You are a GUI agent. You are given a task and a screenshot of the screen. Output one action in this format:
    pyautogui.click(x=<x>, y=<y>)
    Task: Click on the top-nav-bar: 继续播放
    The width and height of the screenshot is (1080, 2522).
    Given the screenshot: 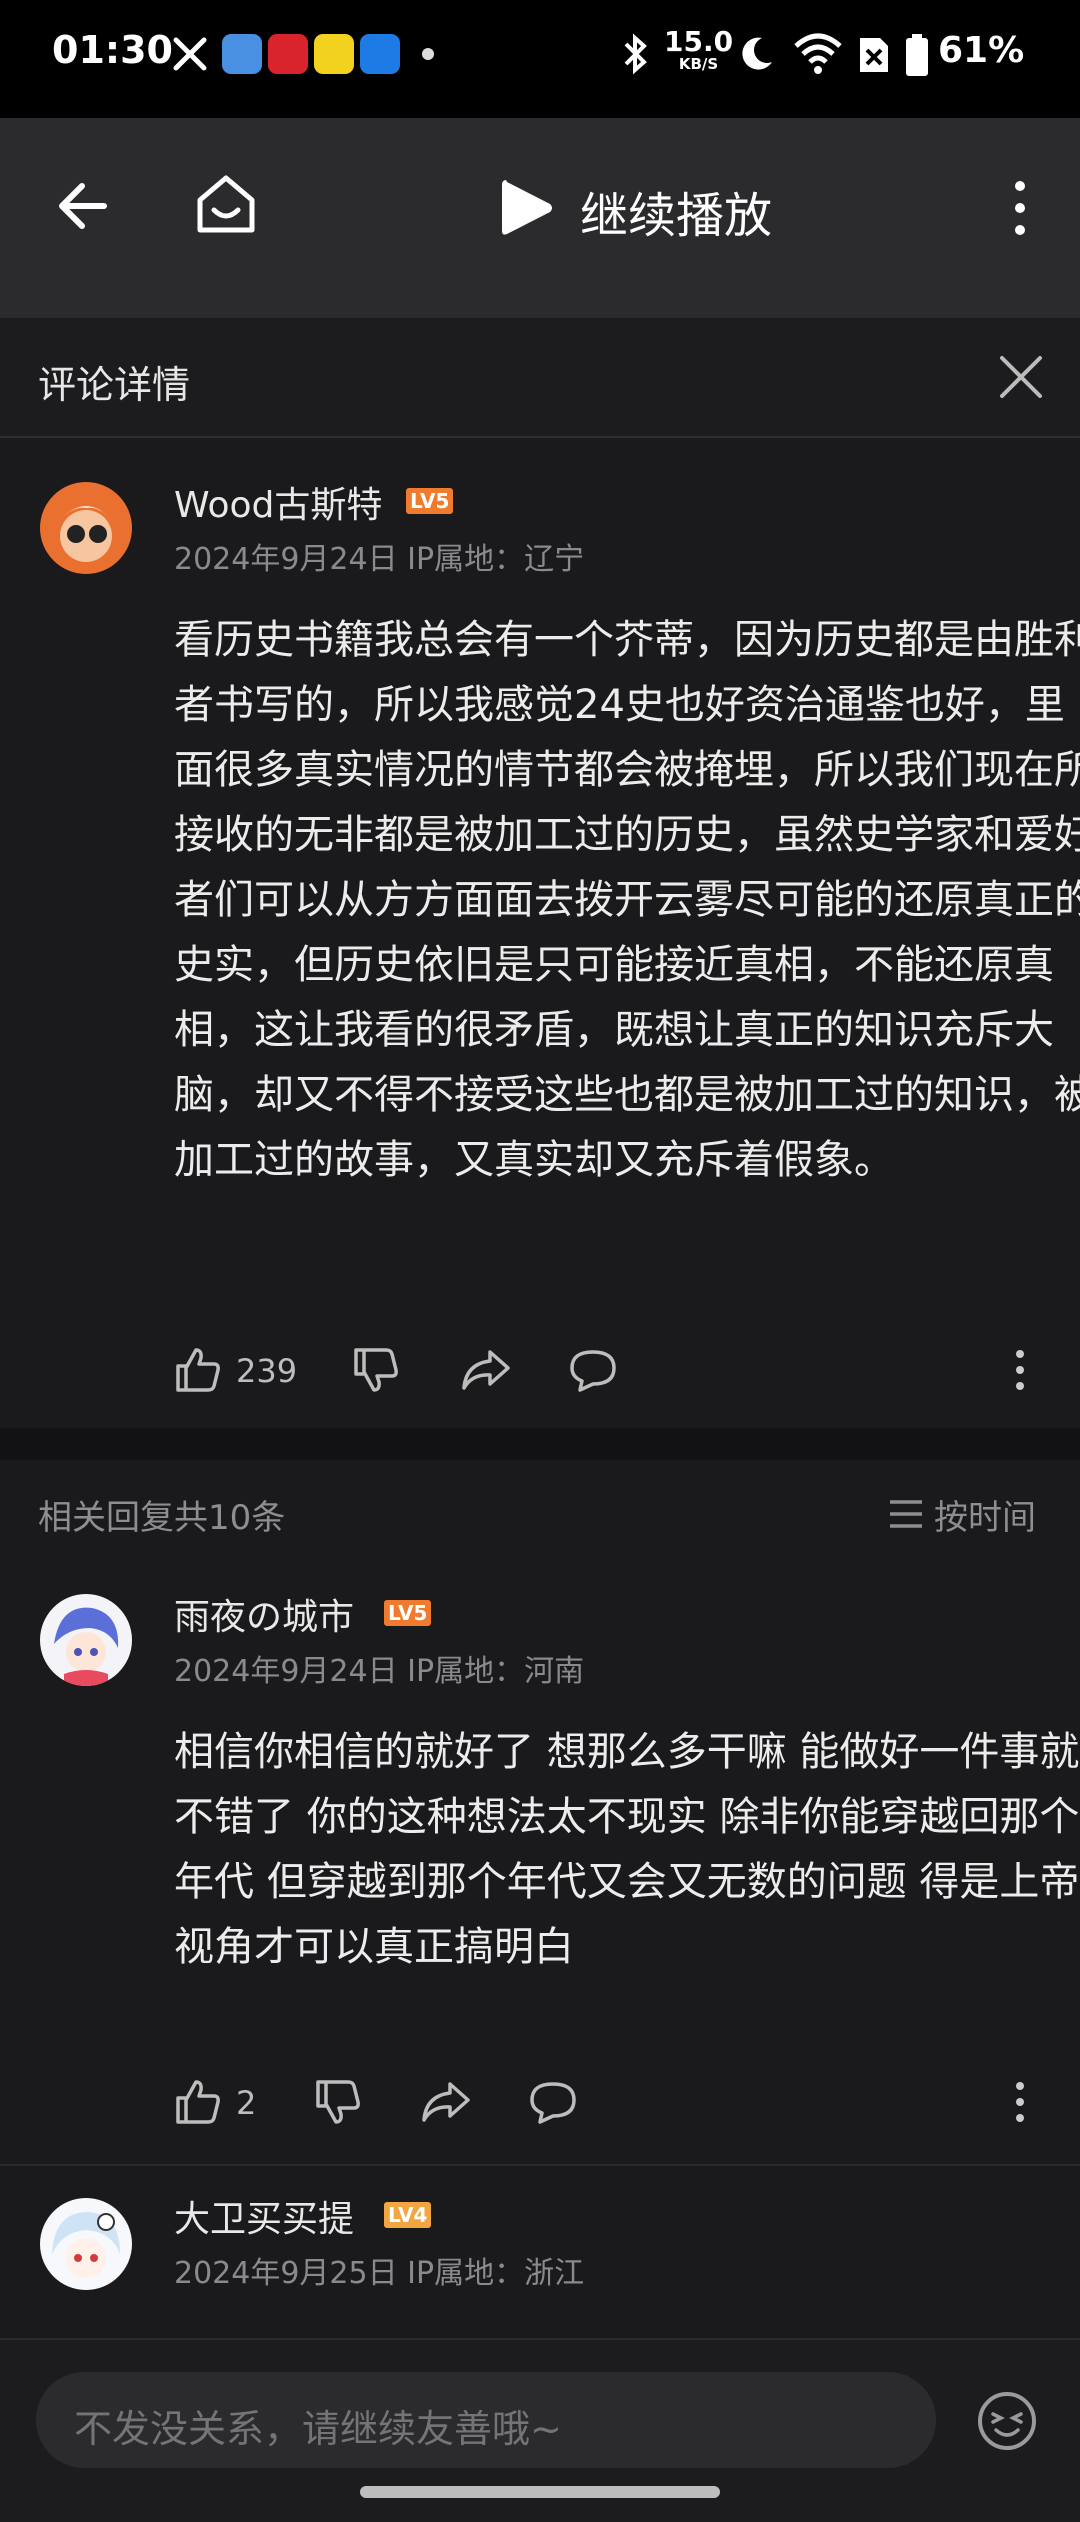 What is the action you would take?
    pyautogui.click(x=540, y=218)
    